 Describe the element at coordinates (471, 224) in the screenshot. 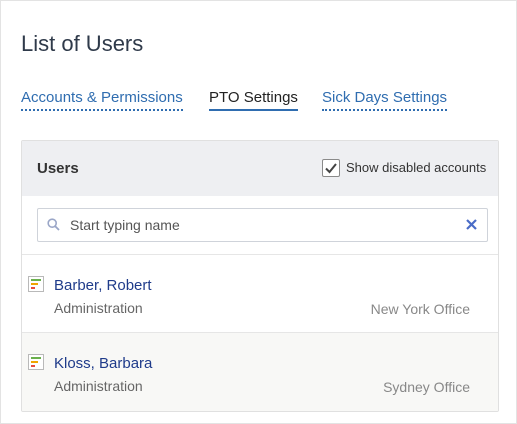

I see `close-icon` at that location.